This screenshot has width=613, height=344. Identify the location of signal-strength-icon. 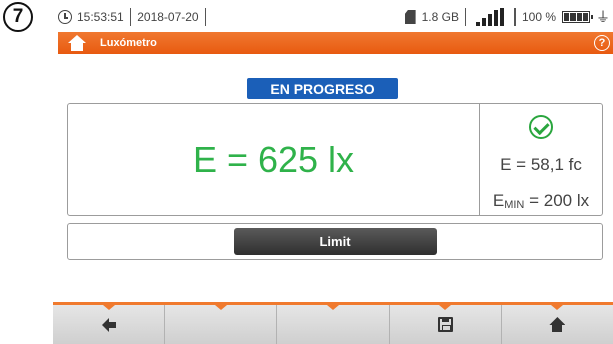
(490, 17).